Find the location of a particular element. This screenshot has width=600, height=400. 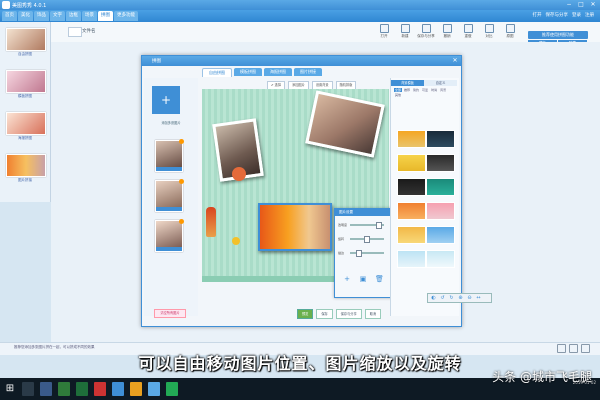

filter-simple: 简约 is located at coordinates (416, 90).